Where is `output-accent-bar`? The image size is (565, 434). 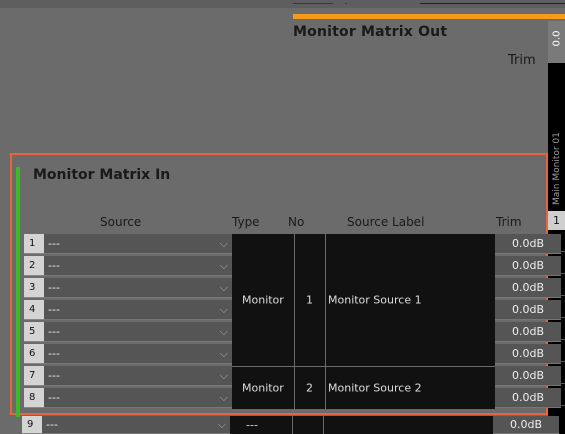
output-accent-bar is located at coordinates (429, 16).